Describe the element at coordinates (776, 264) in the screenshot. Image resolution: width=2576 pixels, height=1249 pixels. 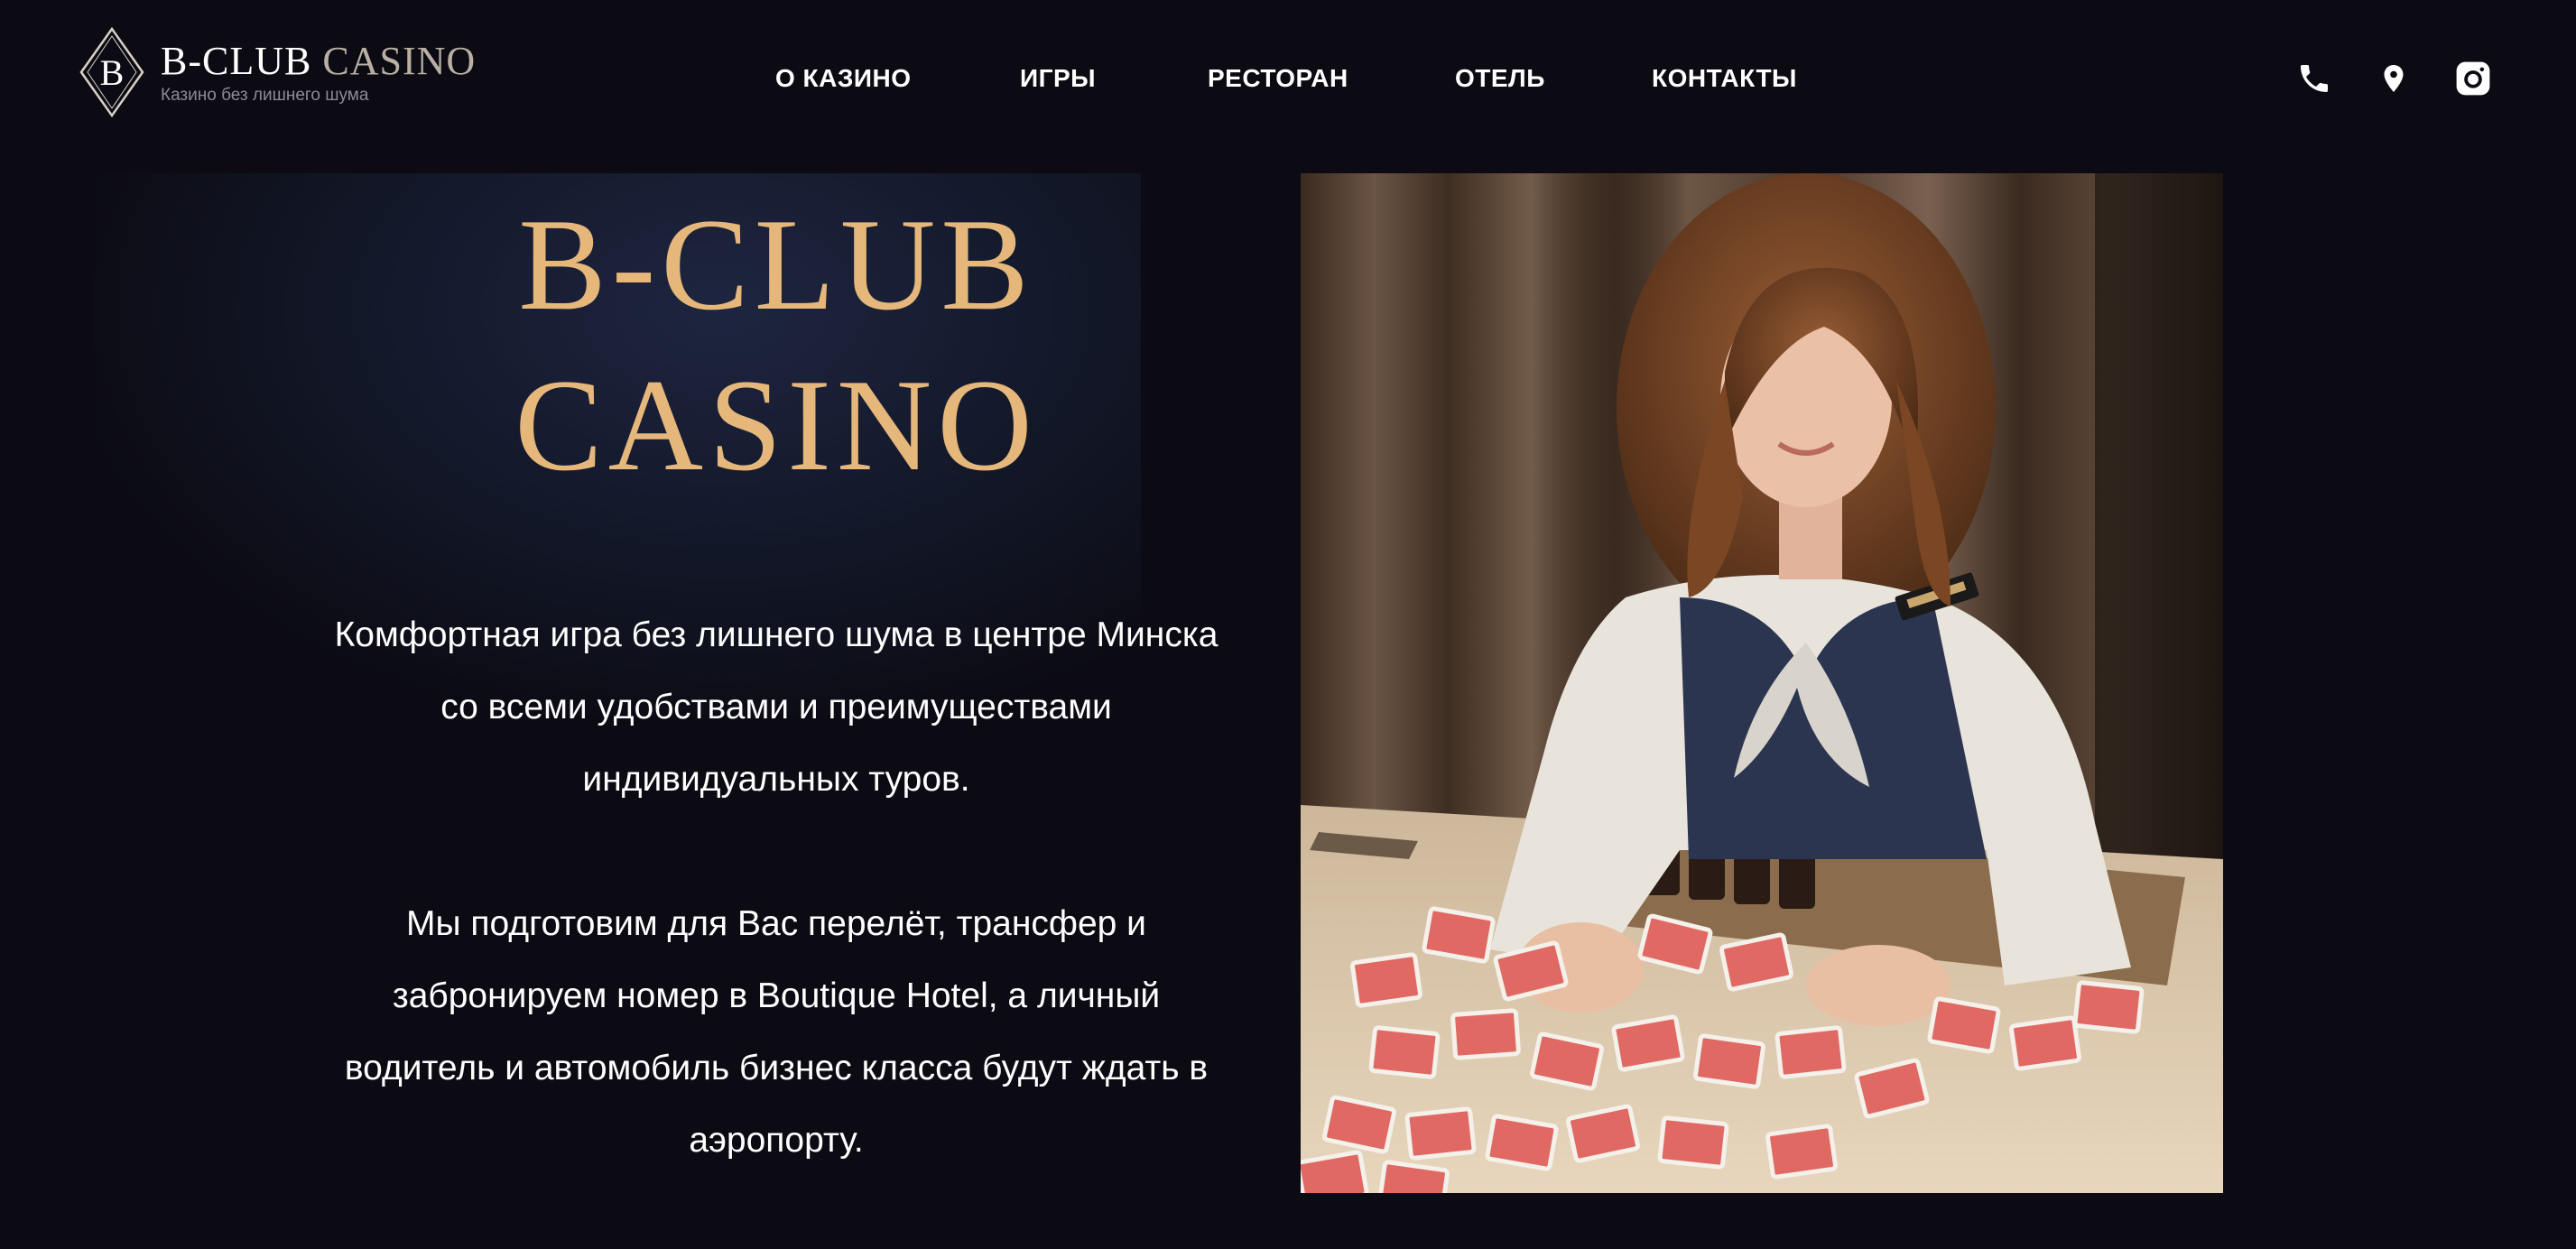
I see `hero-title-line1: B-CLUB` at that location.